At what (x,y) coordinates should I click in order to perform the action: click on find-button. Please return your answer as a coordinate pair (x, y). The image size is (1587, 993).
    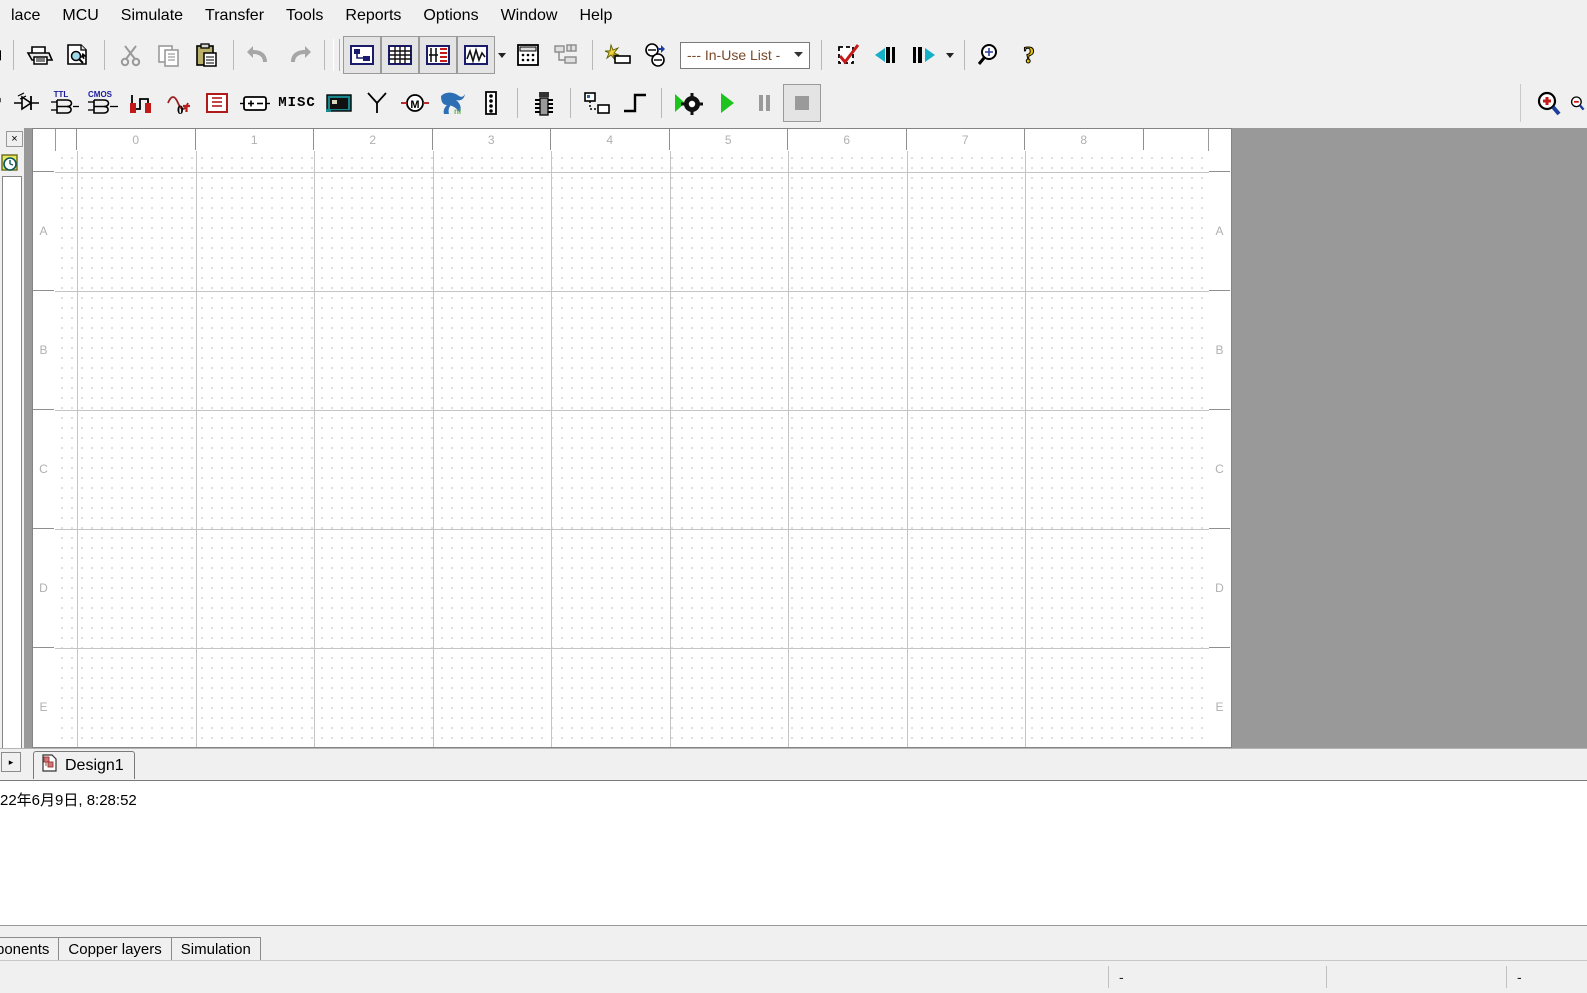
    Looking at the image, I should click on (991, 55).